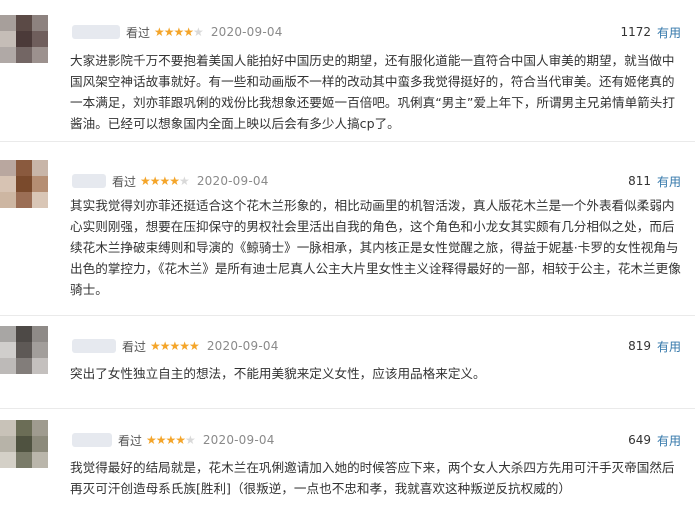 Image resolution: width=695 pixels, height=523 pixels. Describe the element at coordinates (639, 181) in the screenshot. I see `vote-count: 811` at that location.